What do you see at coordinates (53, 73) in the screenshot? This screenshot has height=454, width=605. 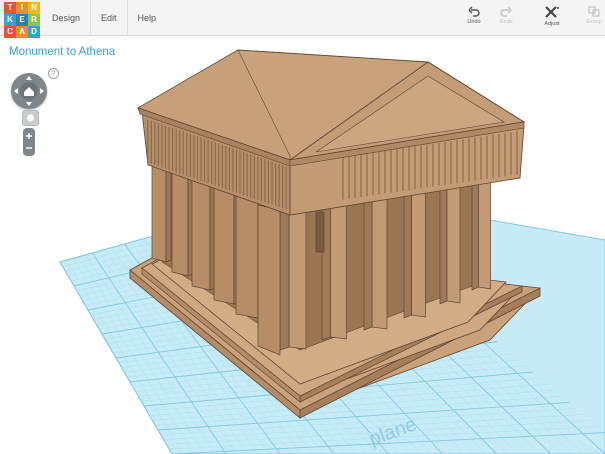 I see `help-button: ?` at bounding box center [53, 73].